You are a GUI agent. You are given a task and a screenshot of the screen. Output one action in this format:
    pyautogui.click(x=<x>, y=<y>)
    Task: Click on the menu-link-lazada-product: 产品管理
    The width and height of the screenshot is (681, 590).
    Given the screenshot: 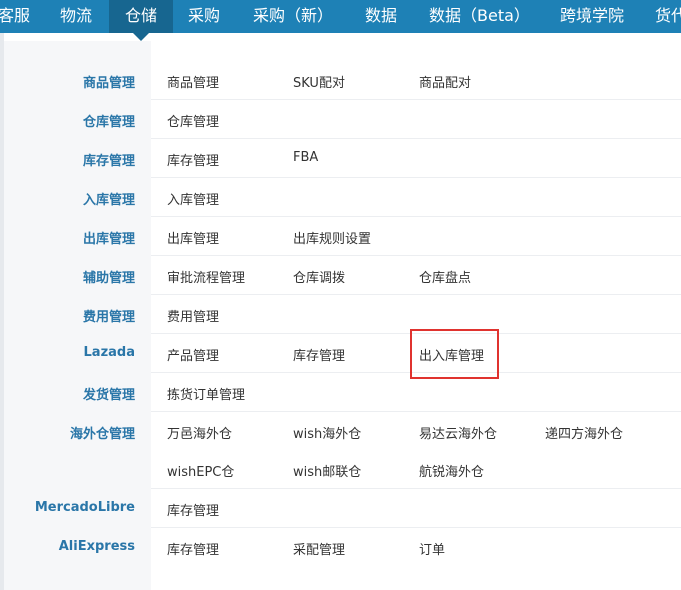 What is the action you would take?
    pyautogui.click(x=193, y=354)
    